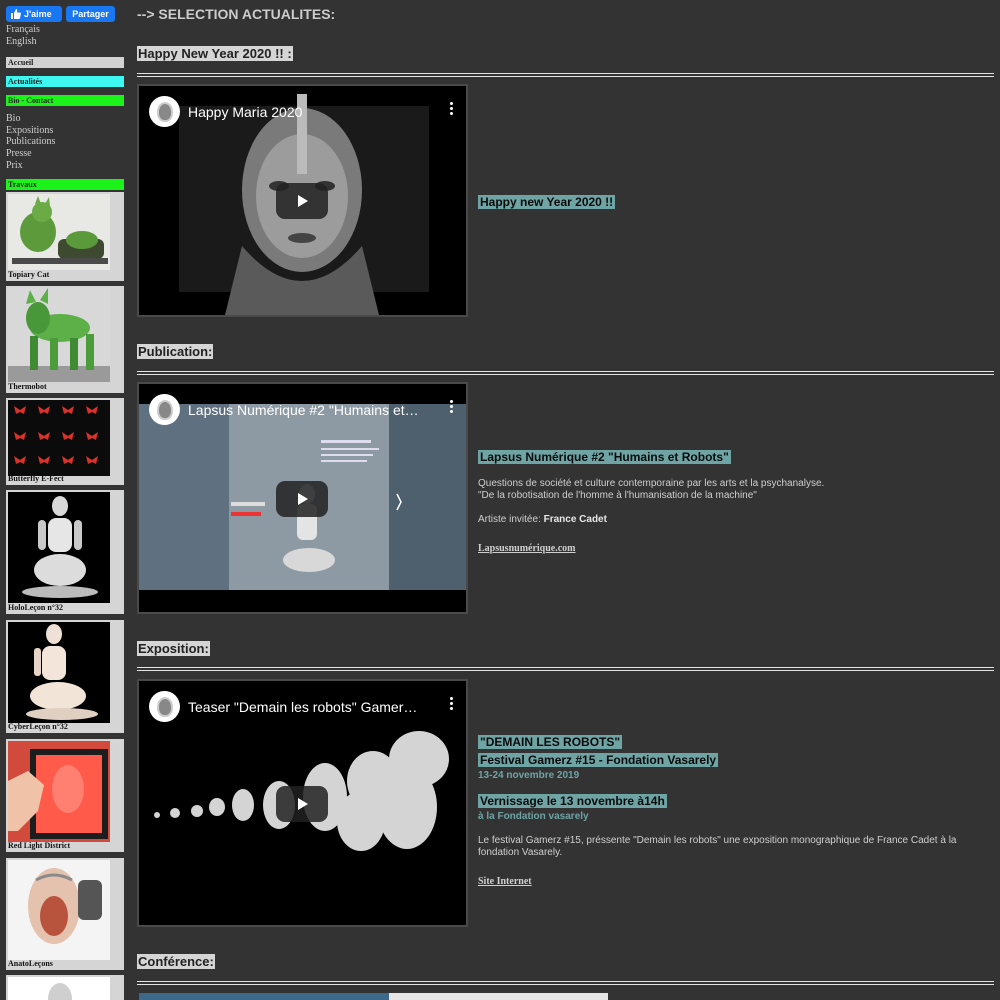 This screenshot has height=1000, width=1000. What do you see at coordinates (173, 648) in the screenshot?
I see `section-heading-exposition: Exposition:` at bounding box center [173, 648].